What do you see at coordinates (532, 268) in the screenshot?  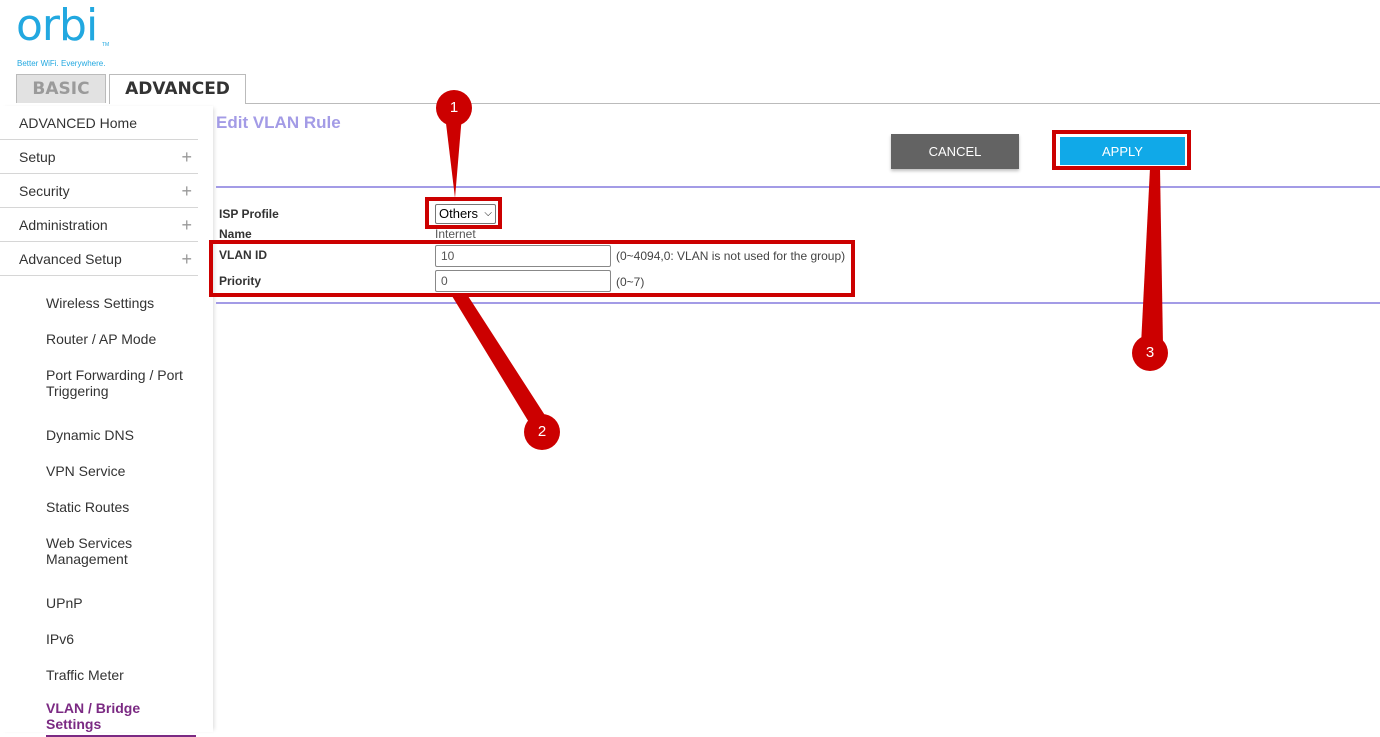 I see `highlight-vlan-fields` at bounding box center [532, 268].